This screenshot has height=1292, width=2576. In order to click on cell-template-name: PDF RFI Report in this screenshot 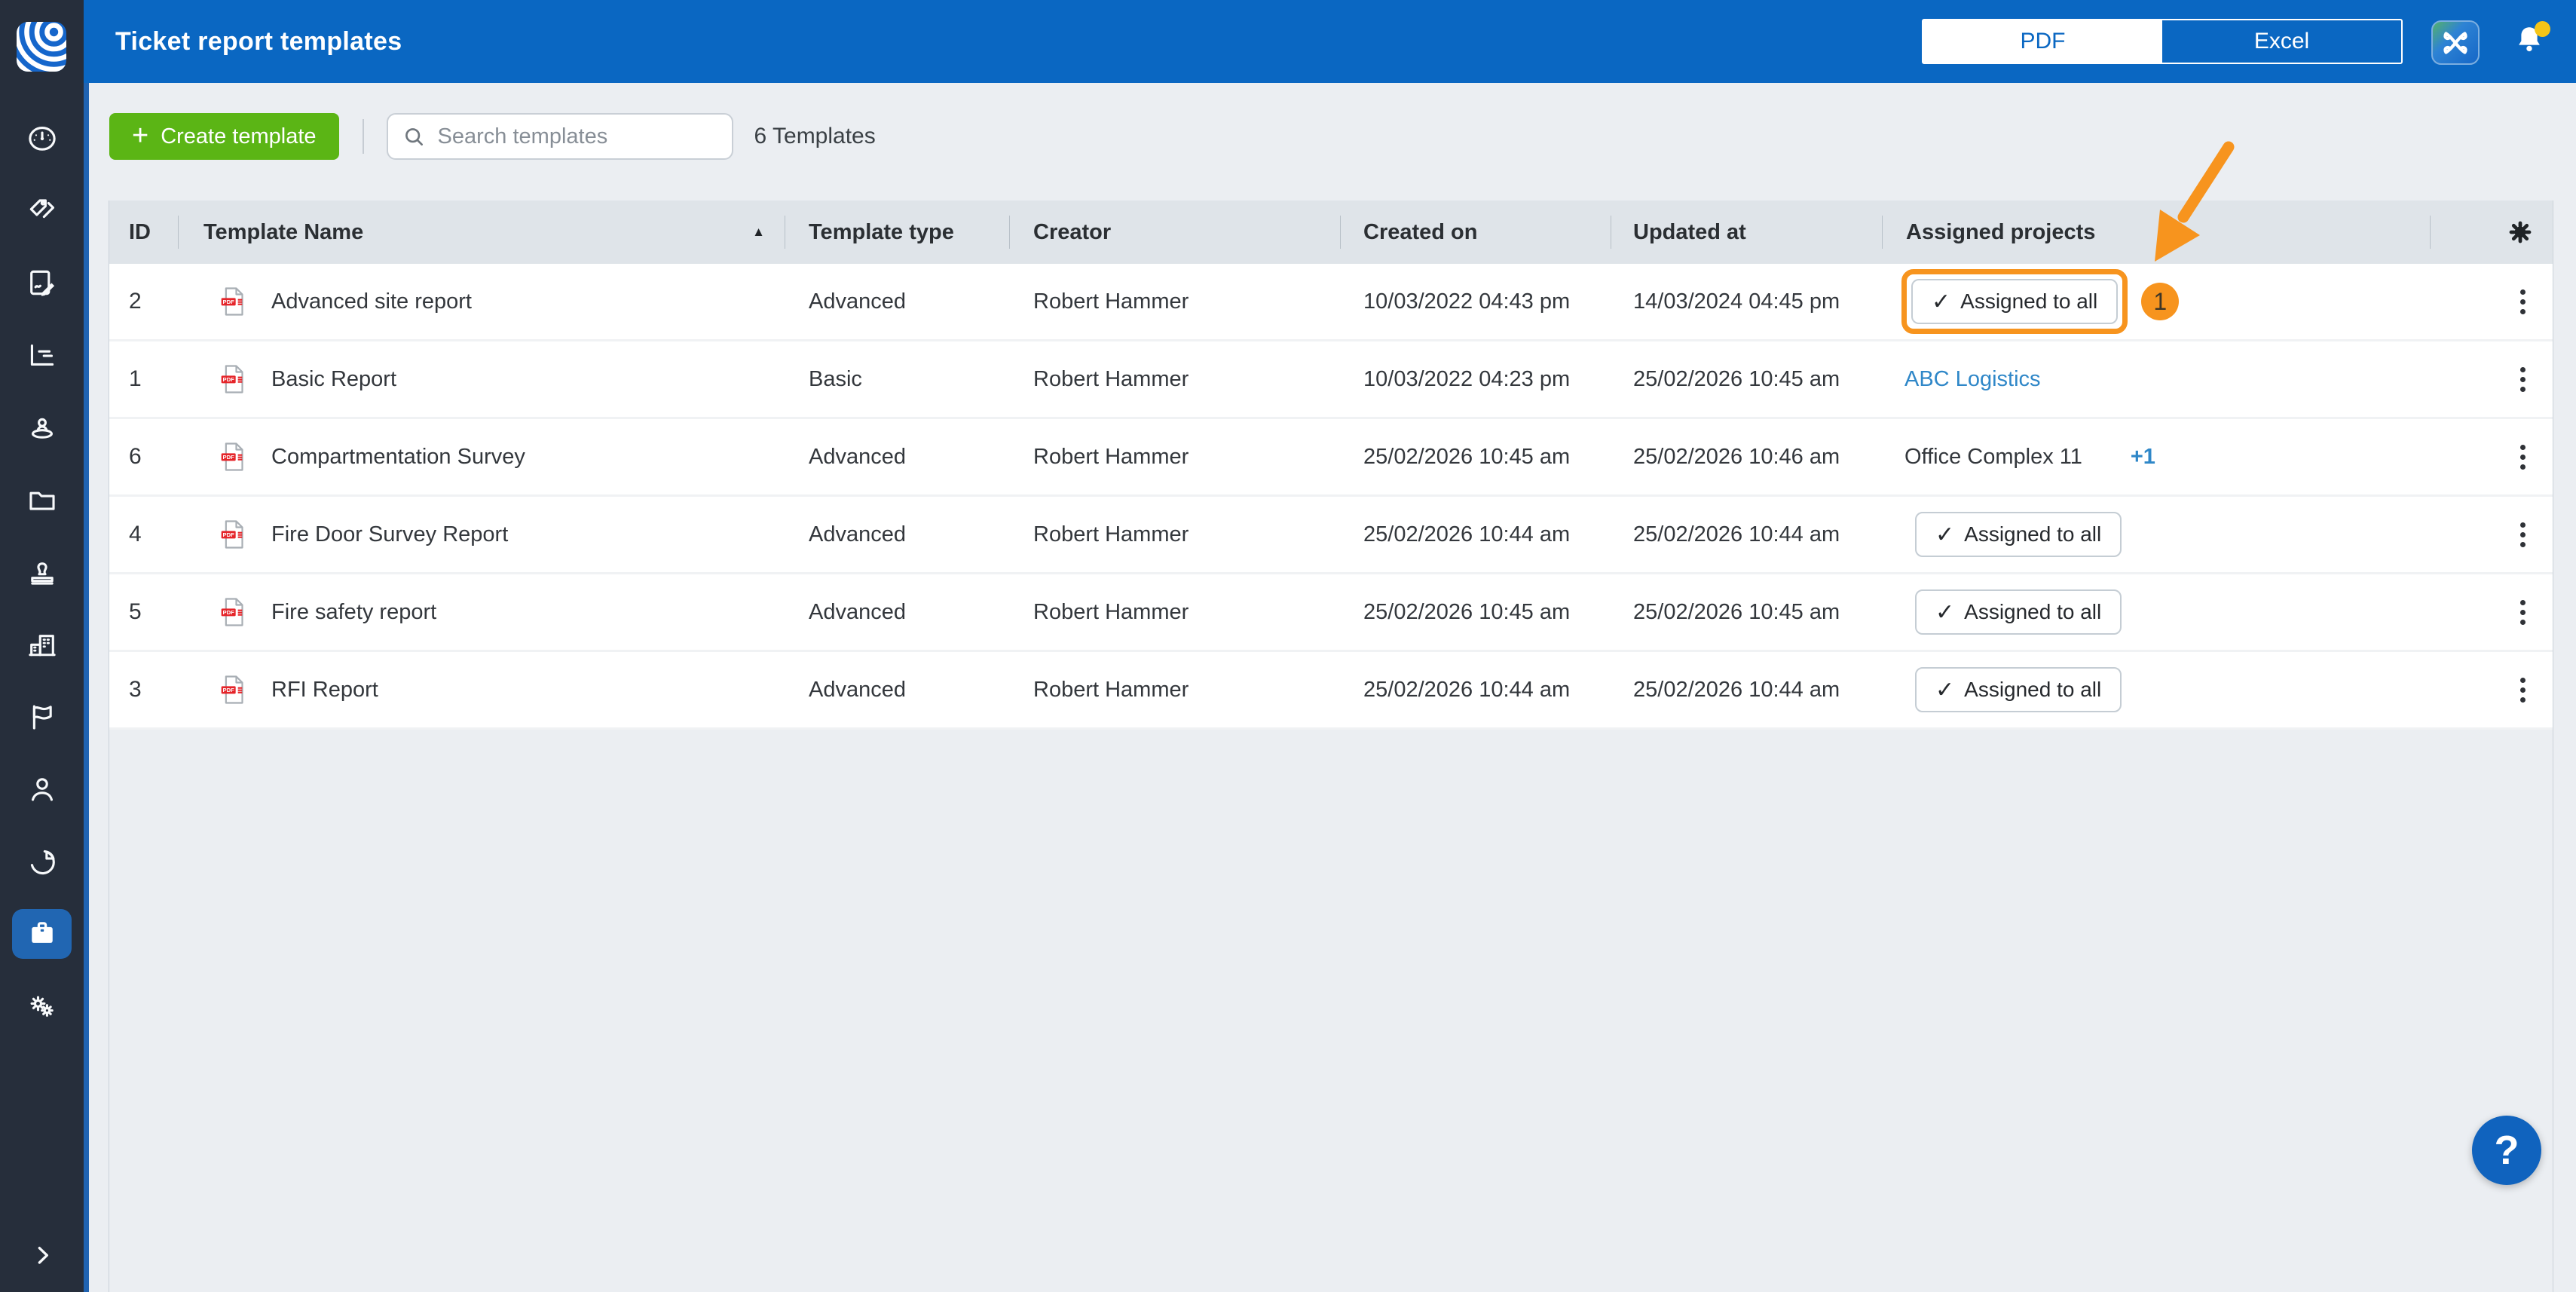, I will do `click(481, 689)`.